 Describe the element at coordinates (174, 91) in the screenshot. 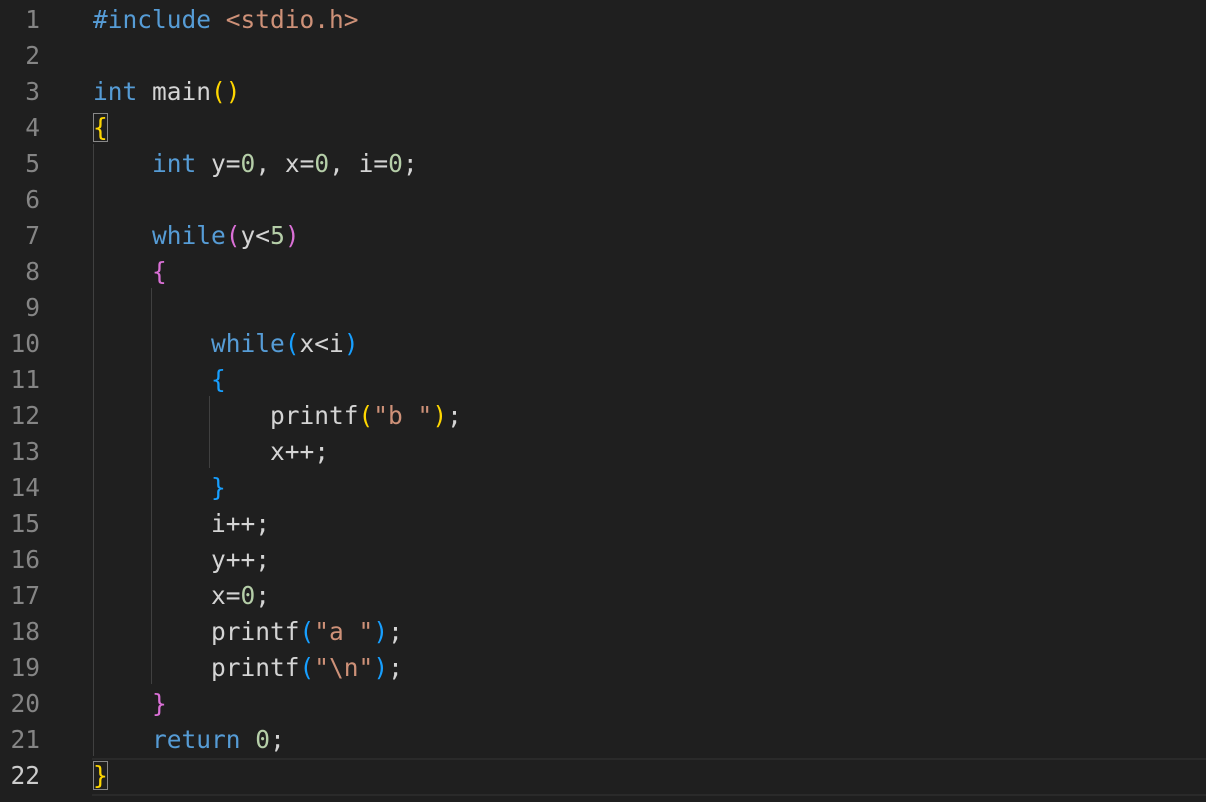

I see `plain-token: main` at that location.